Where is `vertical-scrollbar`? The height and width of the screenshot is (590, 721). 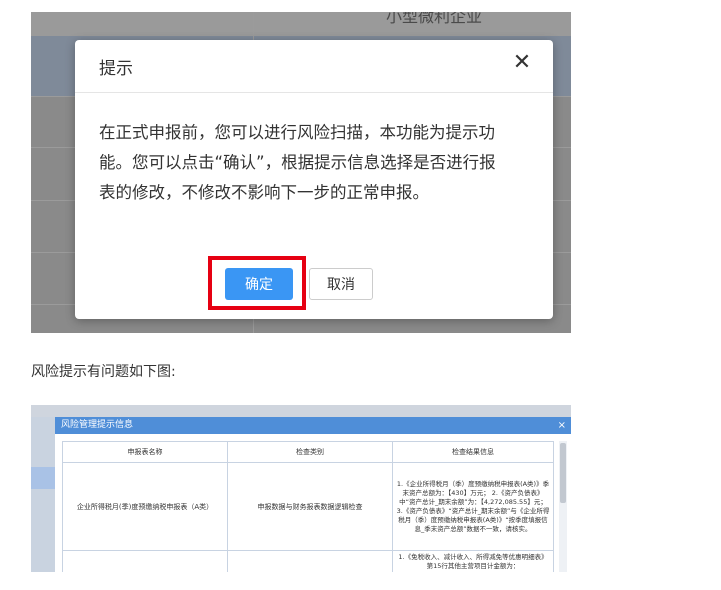 vertical-scrollbar is located at coordinates (563, 506).